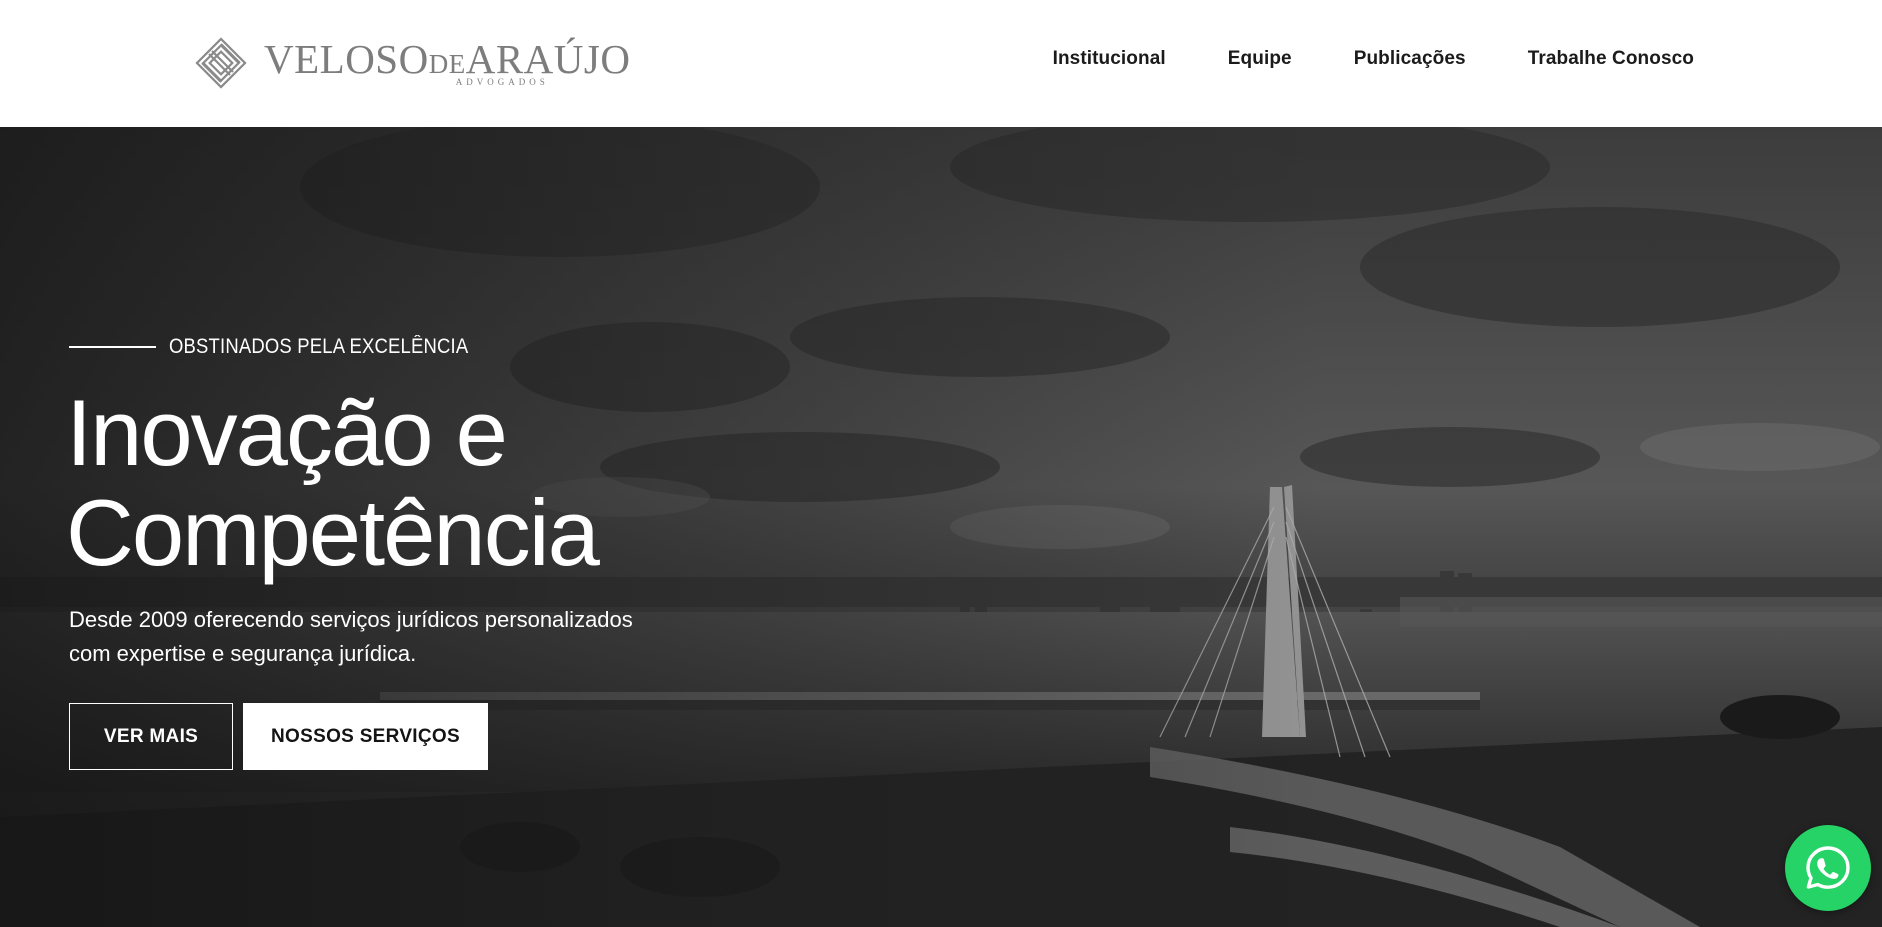  I want to click on nav-item-trabalhe-conosco: Trabalhe Conosco, so click(1611, 59).